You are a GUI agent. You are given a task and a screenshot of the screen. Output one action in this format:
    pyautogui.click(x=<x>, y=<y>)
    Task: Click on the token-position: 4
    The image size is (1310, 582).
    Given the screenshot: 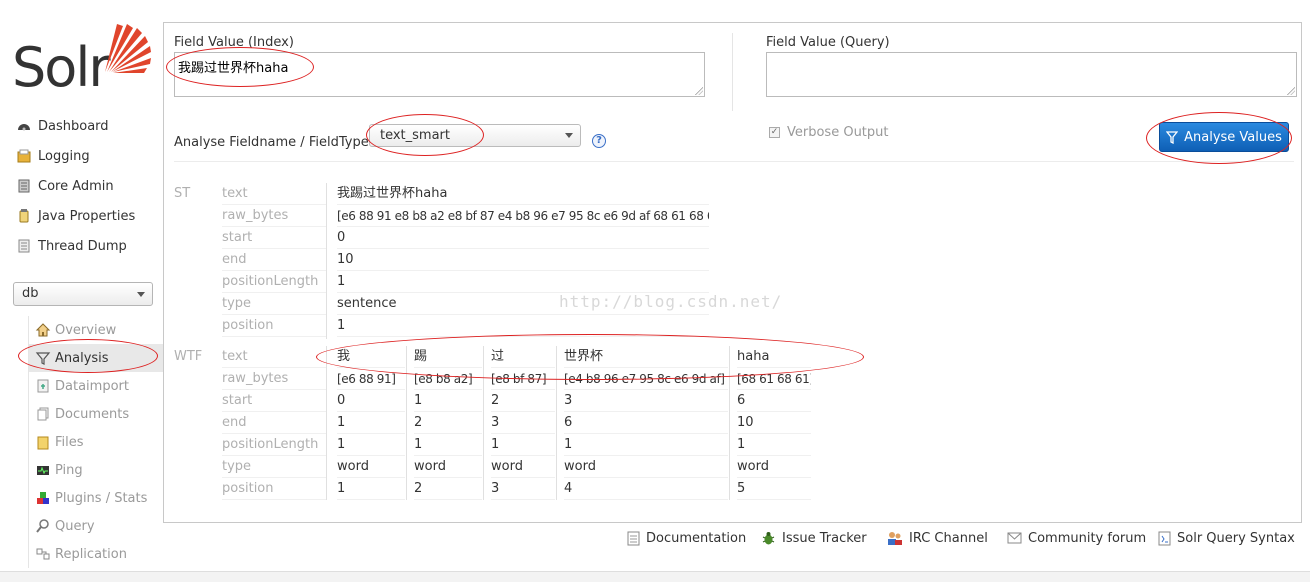 What is the action you would take?
    pyautogui.click(x=646, y=489)
    